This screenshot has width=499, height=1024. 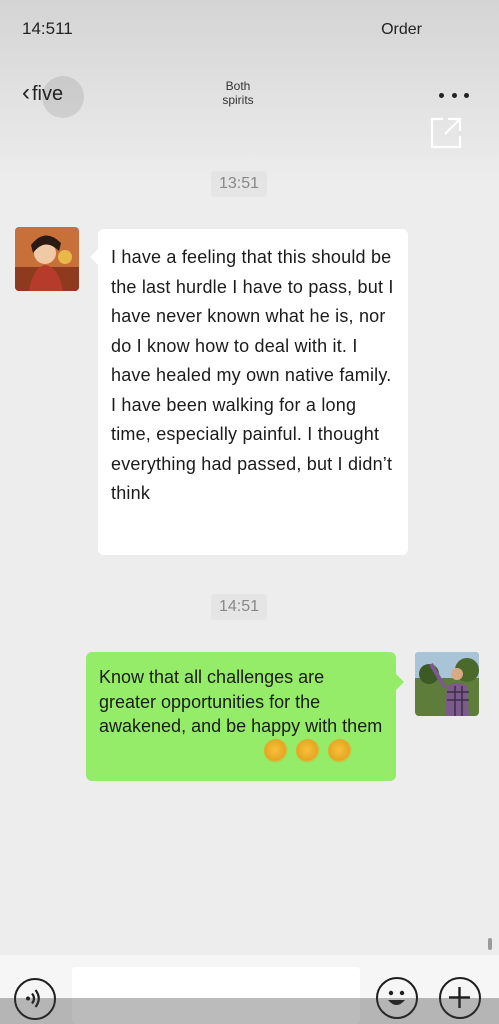 I want to click on message-timestamp: 13:51, so click(x=239, y=184).